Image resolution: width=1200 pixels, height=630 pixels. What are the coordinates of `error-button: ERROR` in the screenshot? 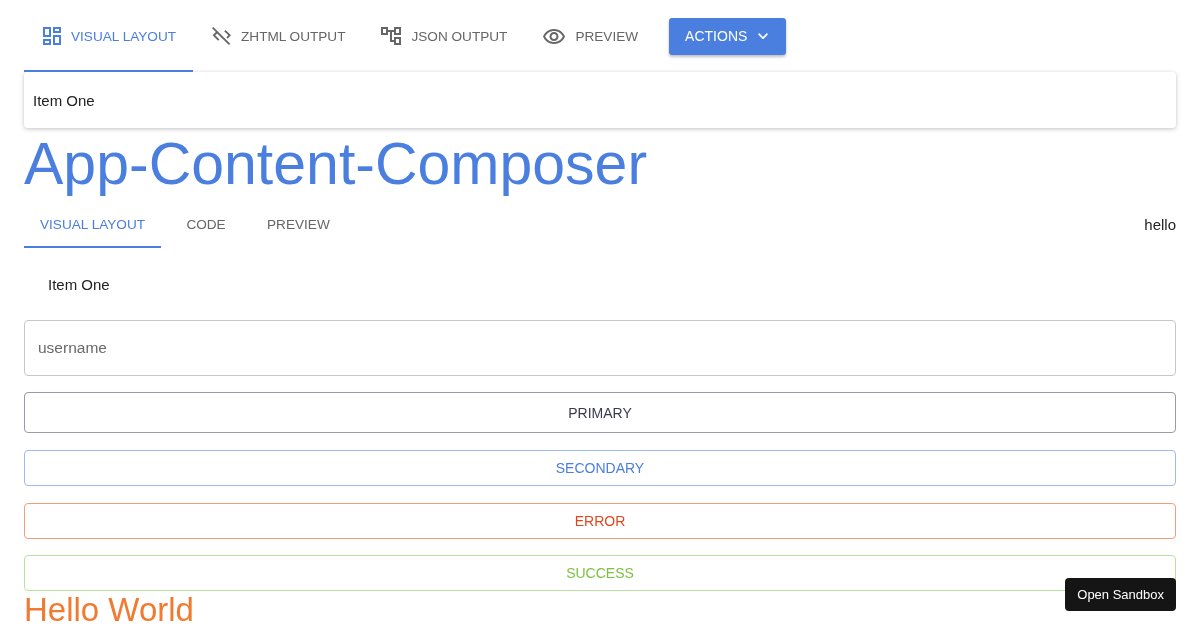 It's located at (600, 521).